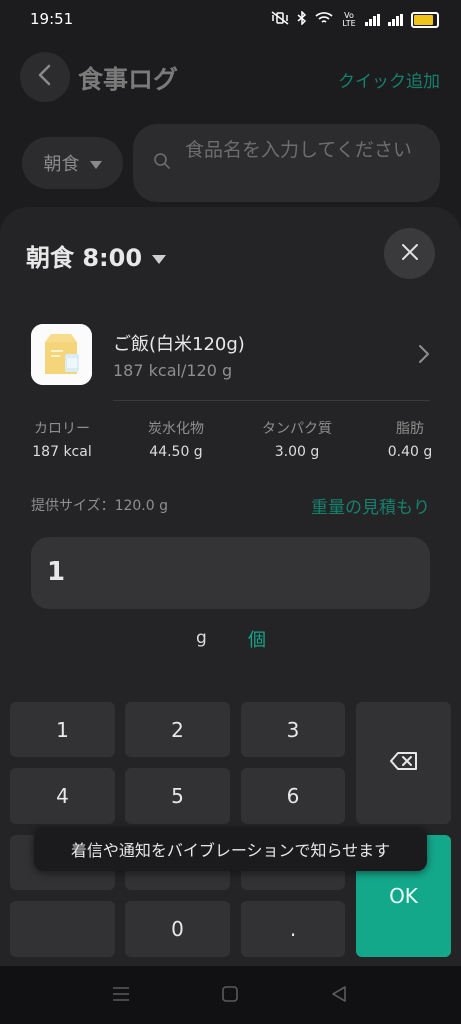  Describe the element at coordinates (177, 729) in the screenshot. I see `key-2: 2` at that location.